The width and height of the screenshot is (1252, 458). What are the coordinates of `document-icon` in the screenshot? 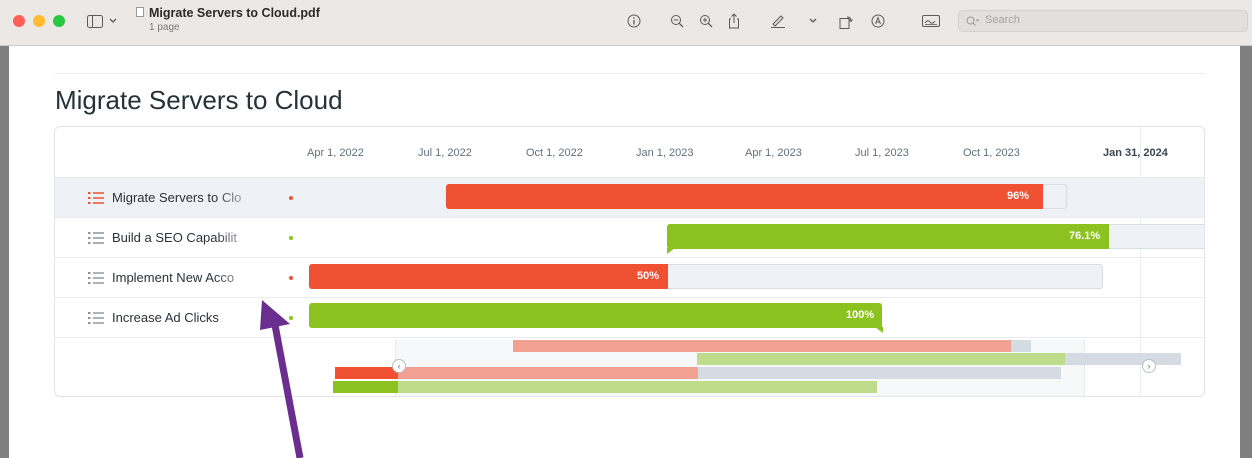 It's located at (140, 12).